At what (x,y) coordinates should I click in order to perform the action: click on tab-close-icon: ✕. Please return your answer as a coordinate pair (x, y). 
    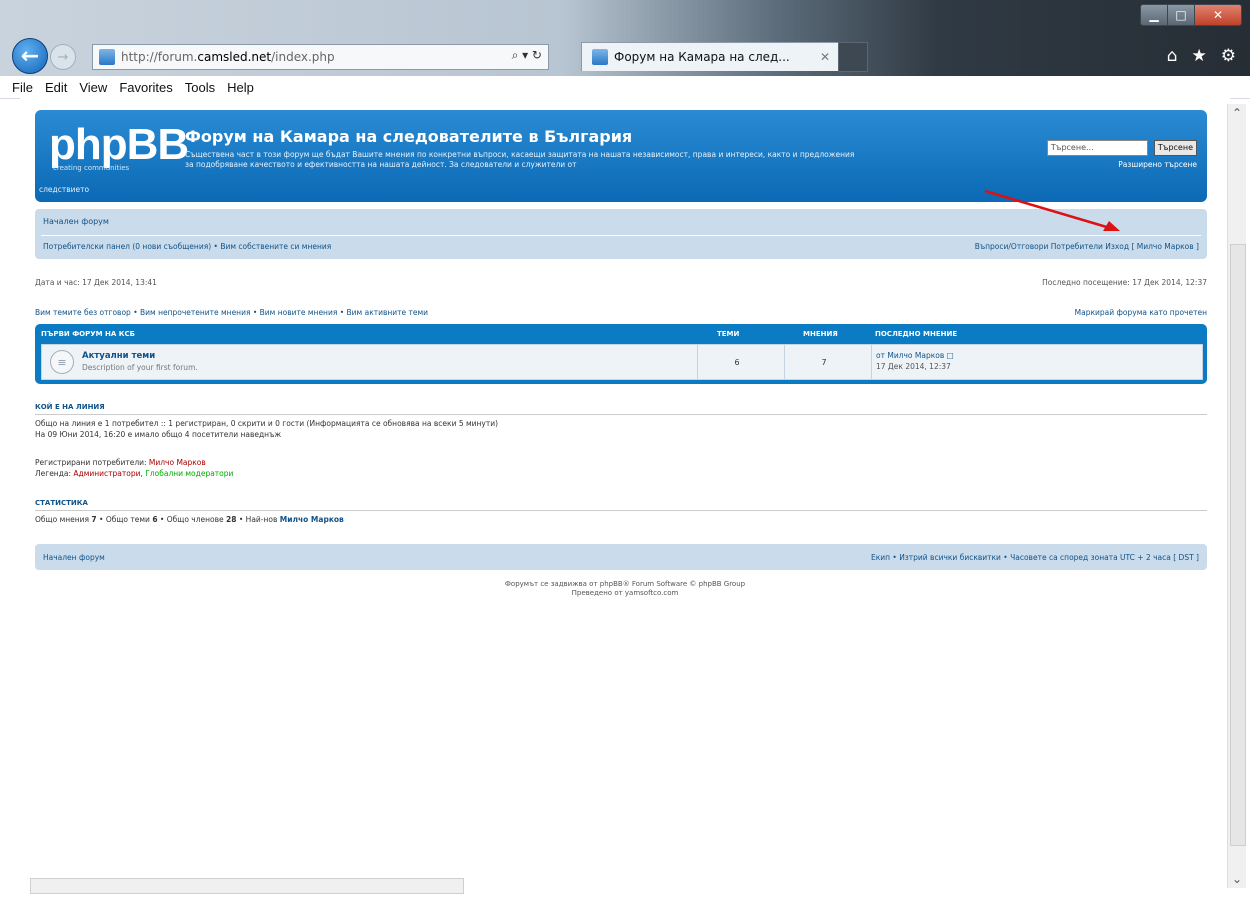
    Looking at the image, I should click on (825, 57).